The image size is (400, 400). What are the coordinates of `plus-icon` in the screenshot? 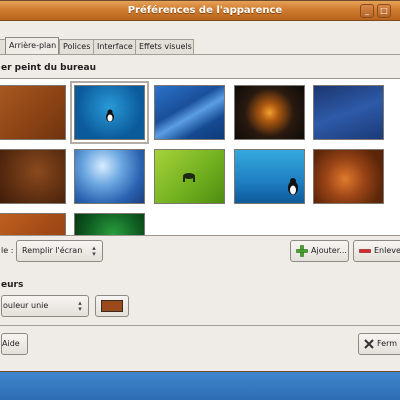 It's located at (302, 251).